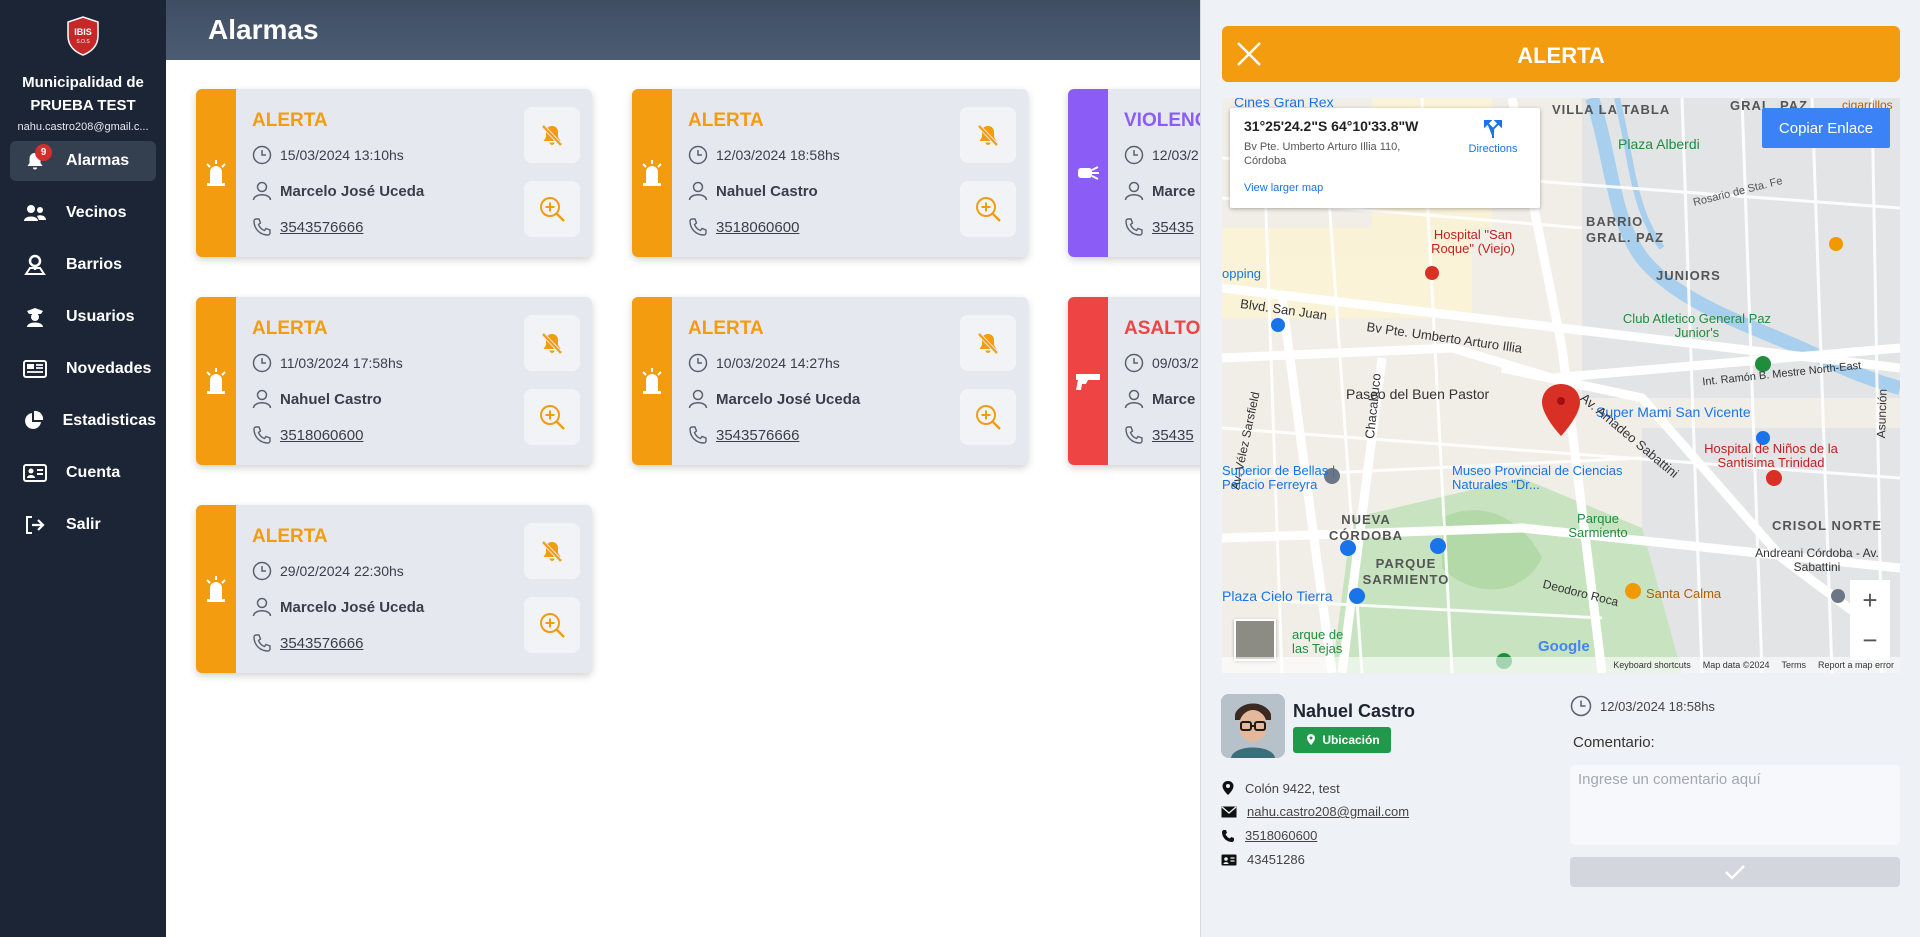 This screenshot has width=1920, height=937. I want to click on person-address-row: Colón 9422, test, so click(1280, 788).